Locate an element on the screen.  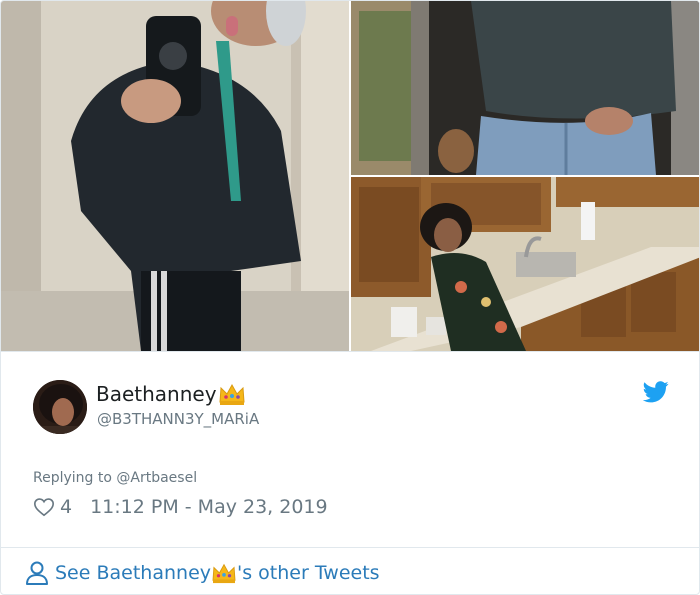
tweet-timestamp: 11:12 PM - May 23, 2019 is located at coordinates (209, 507).